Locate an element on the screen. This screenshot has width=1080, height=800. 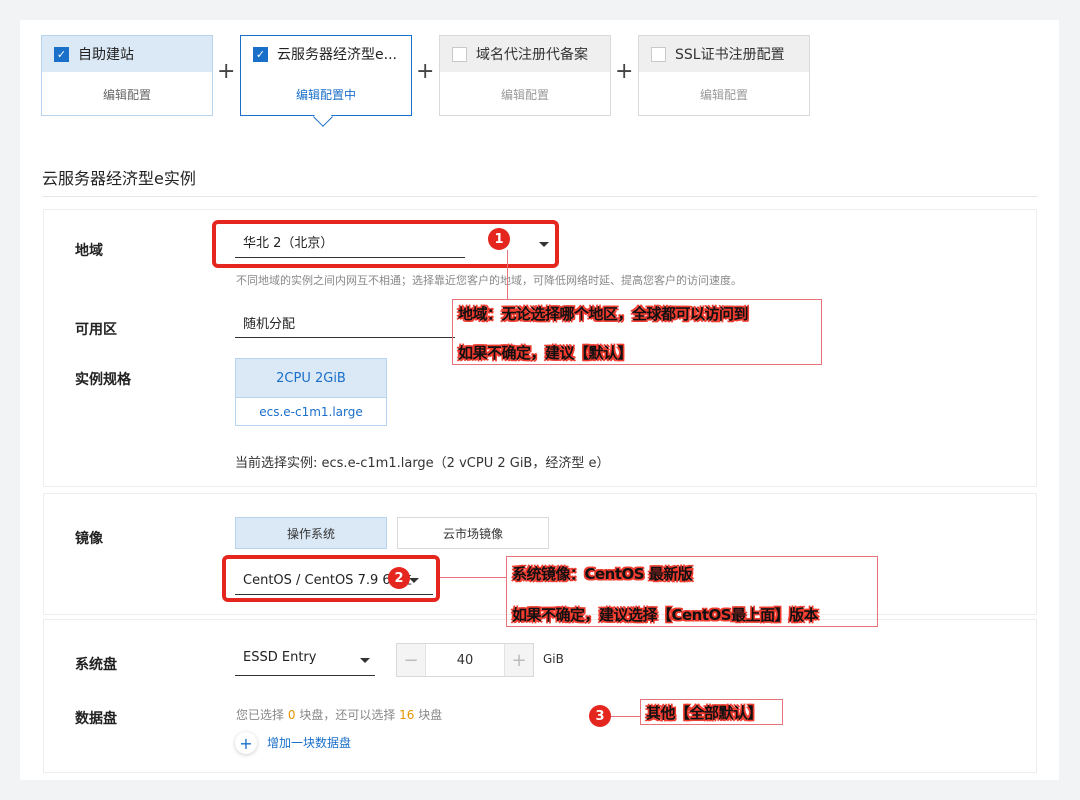
info-text: 块盘 is located at coordinates (430, 715).